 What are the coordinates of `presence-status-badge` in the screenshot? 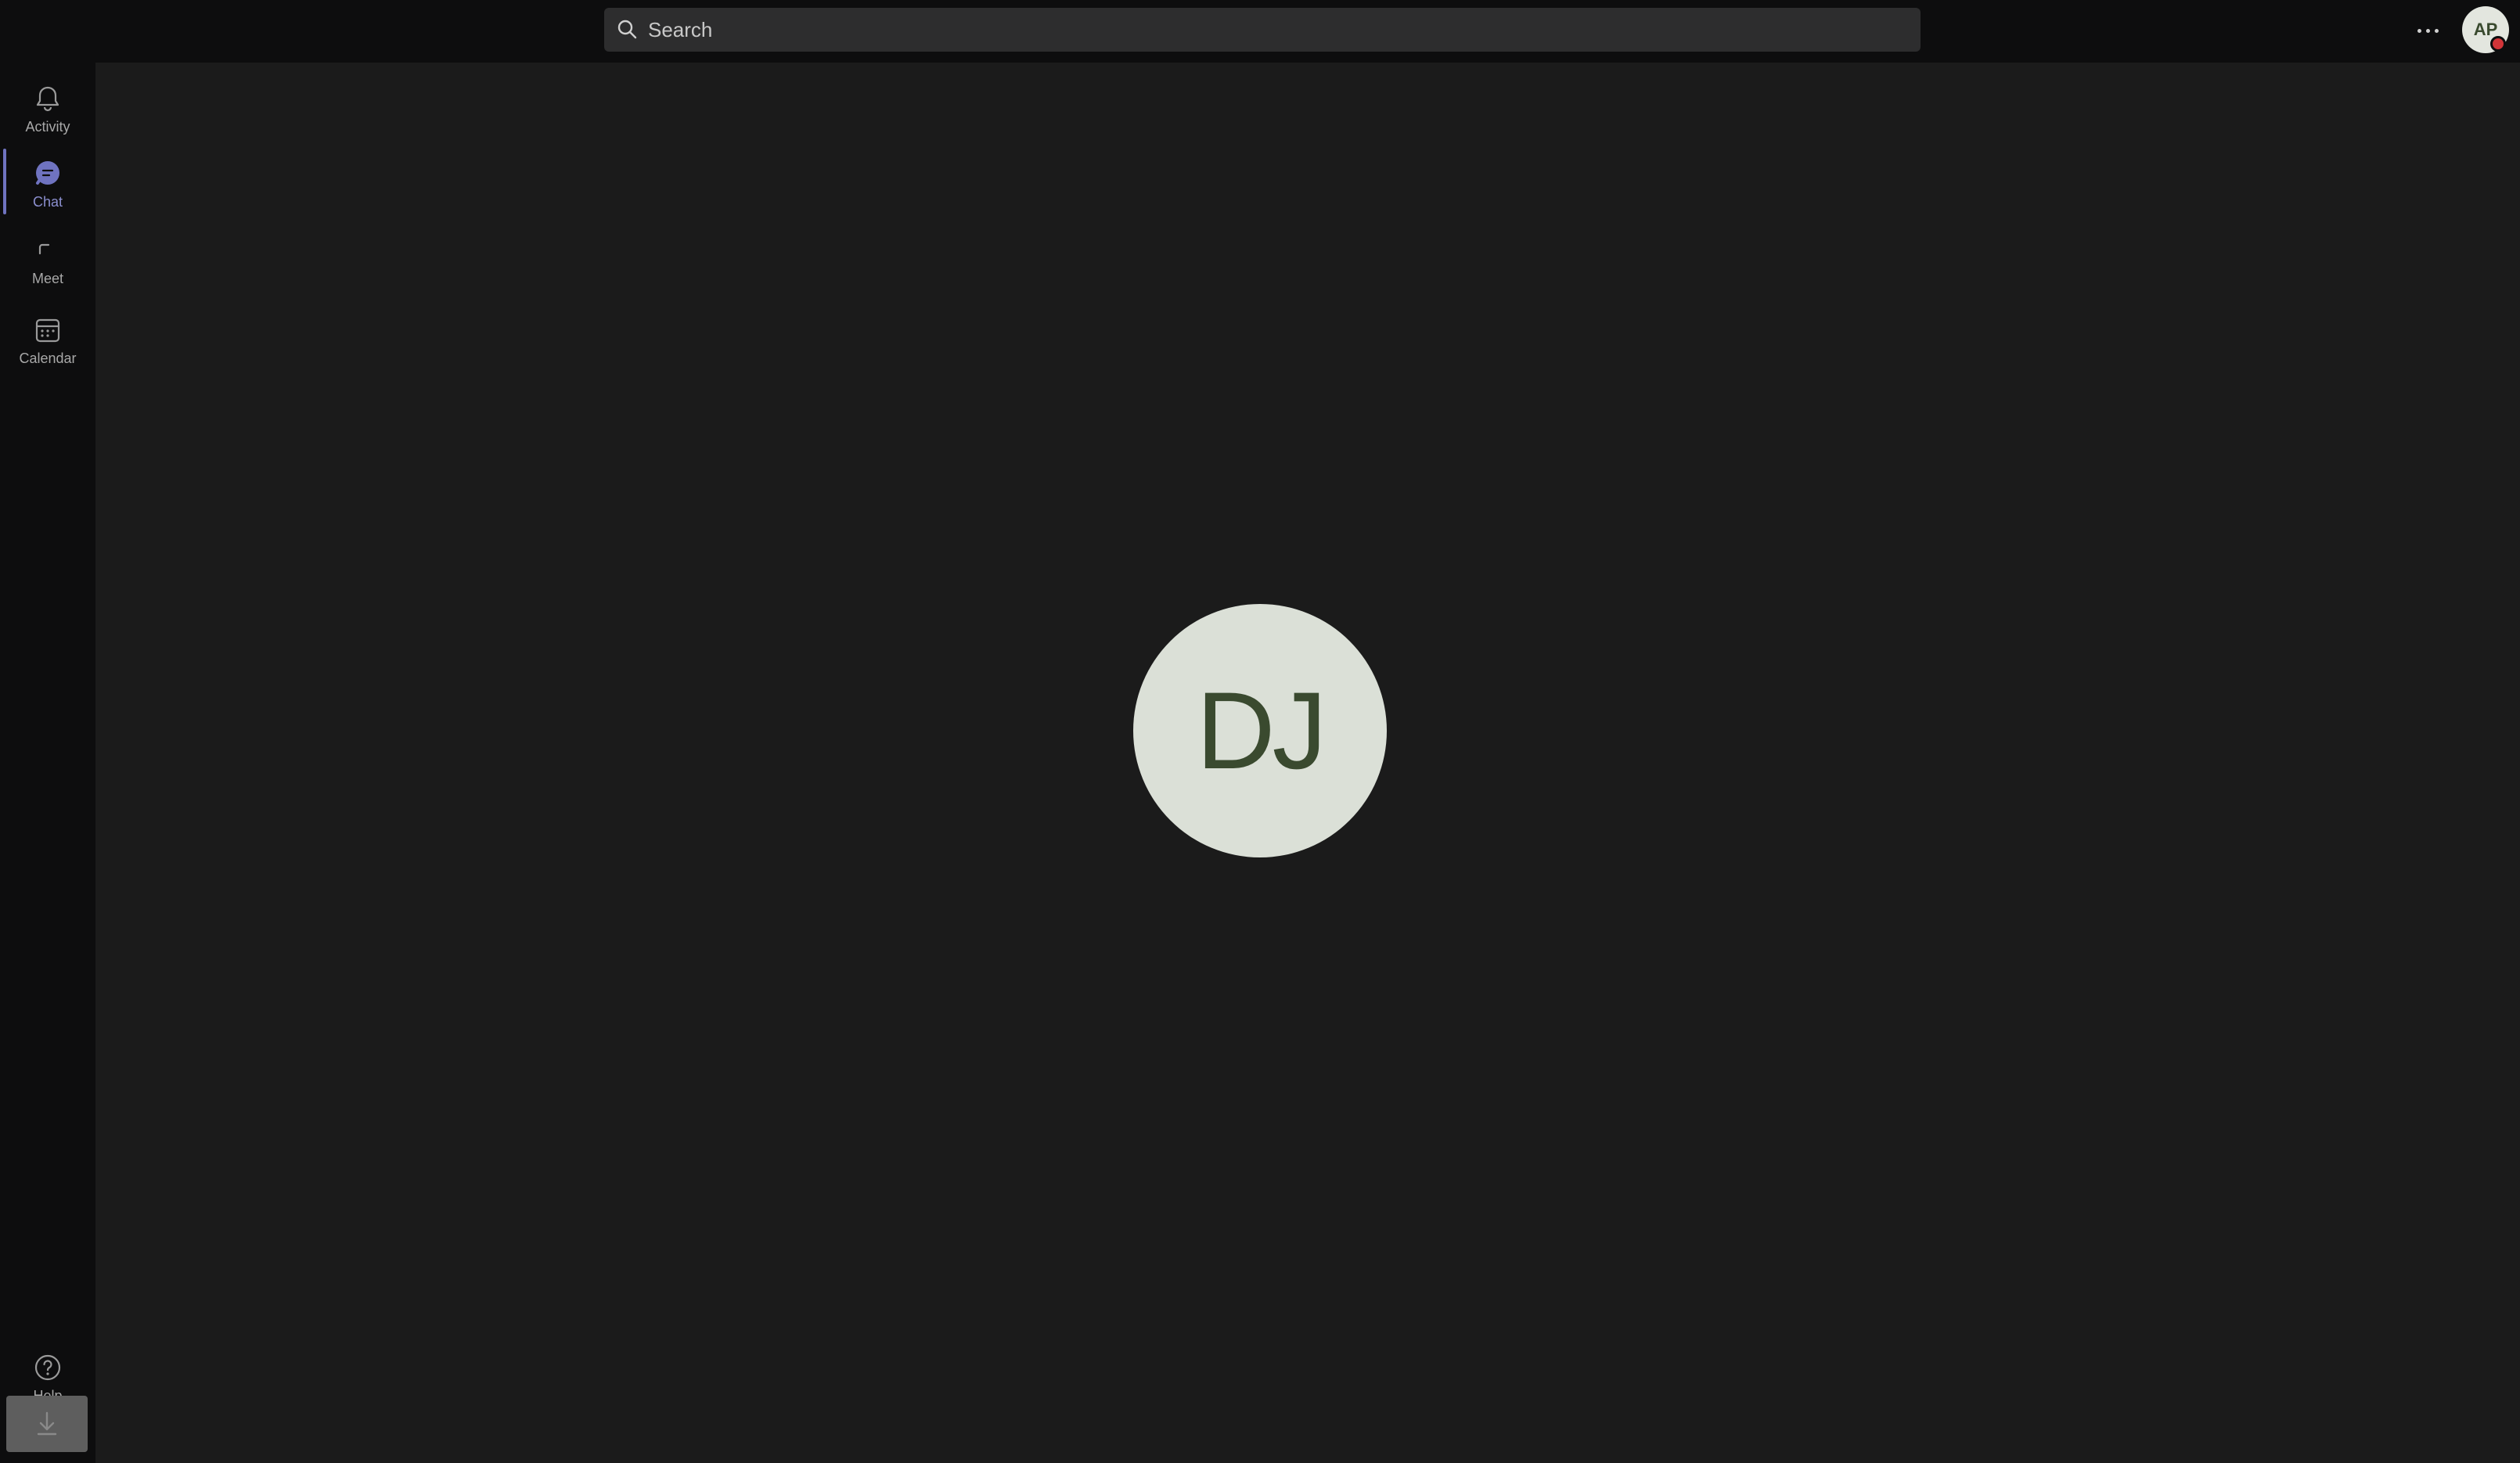 It's located at (2498, 44).